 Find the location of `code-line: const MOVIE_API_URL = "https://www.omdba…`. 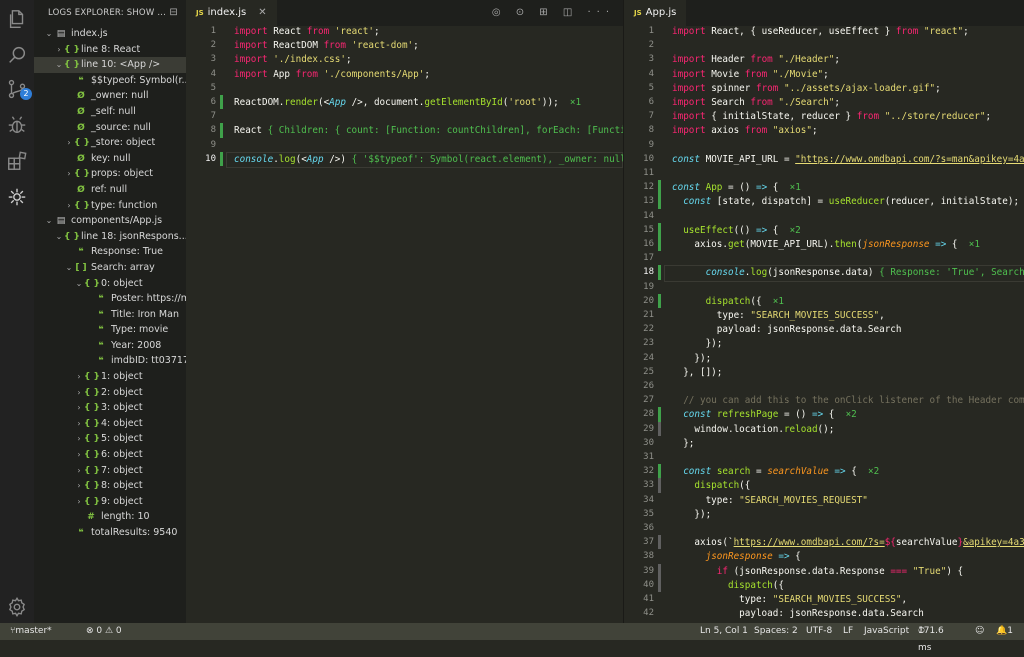

code-line: const MOVIE_API_URL = "https://www.omdba… is located at coordinates (848, 159).